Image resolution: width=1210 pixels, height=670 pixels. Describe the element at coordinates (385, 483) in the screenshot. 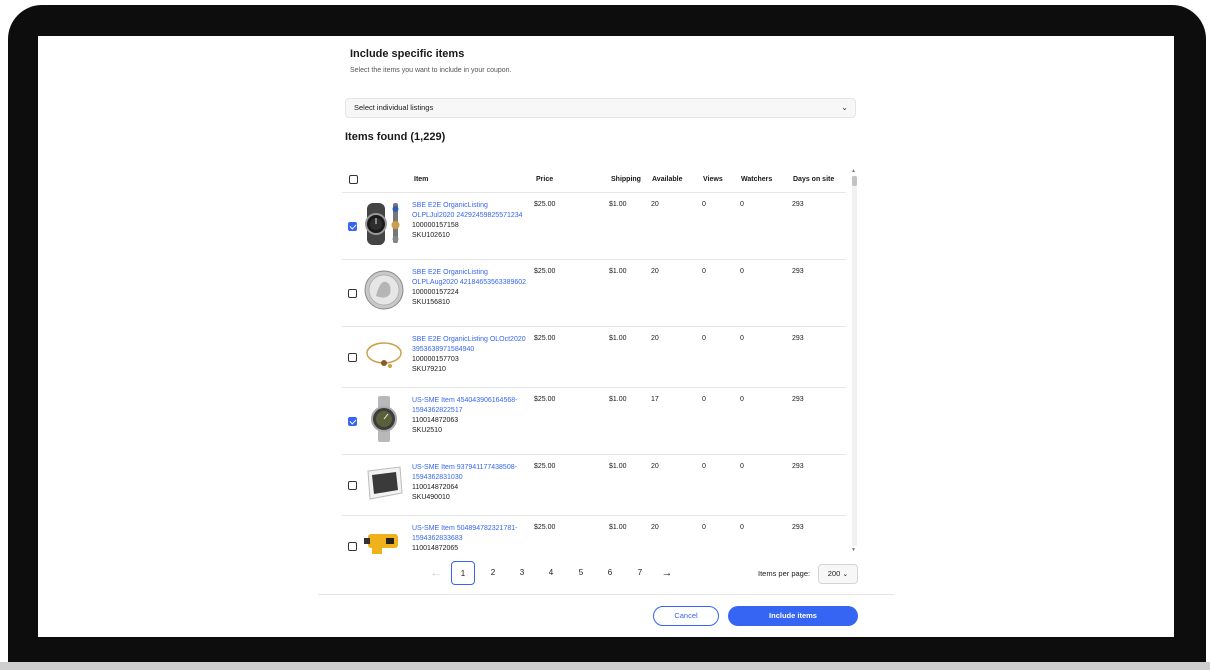

I see `photo-print-thumbnail` at that location.